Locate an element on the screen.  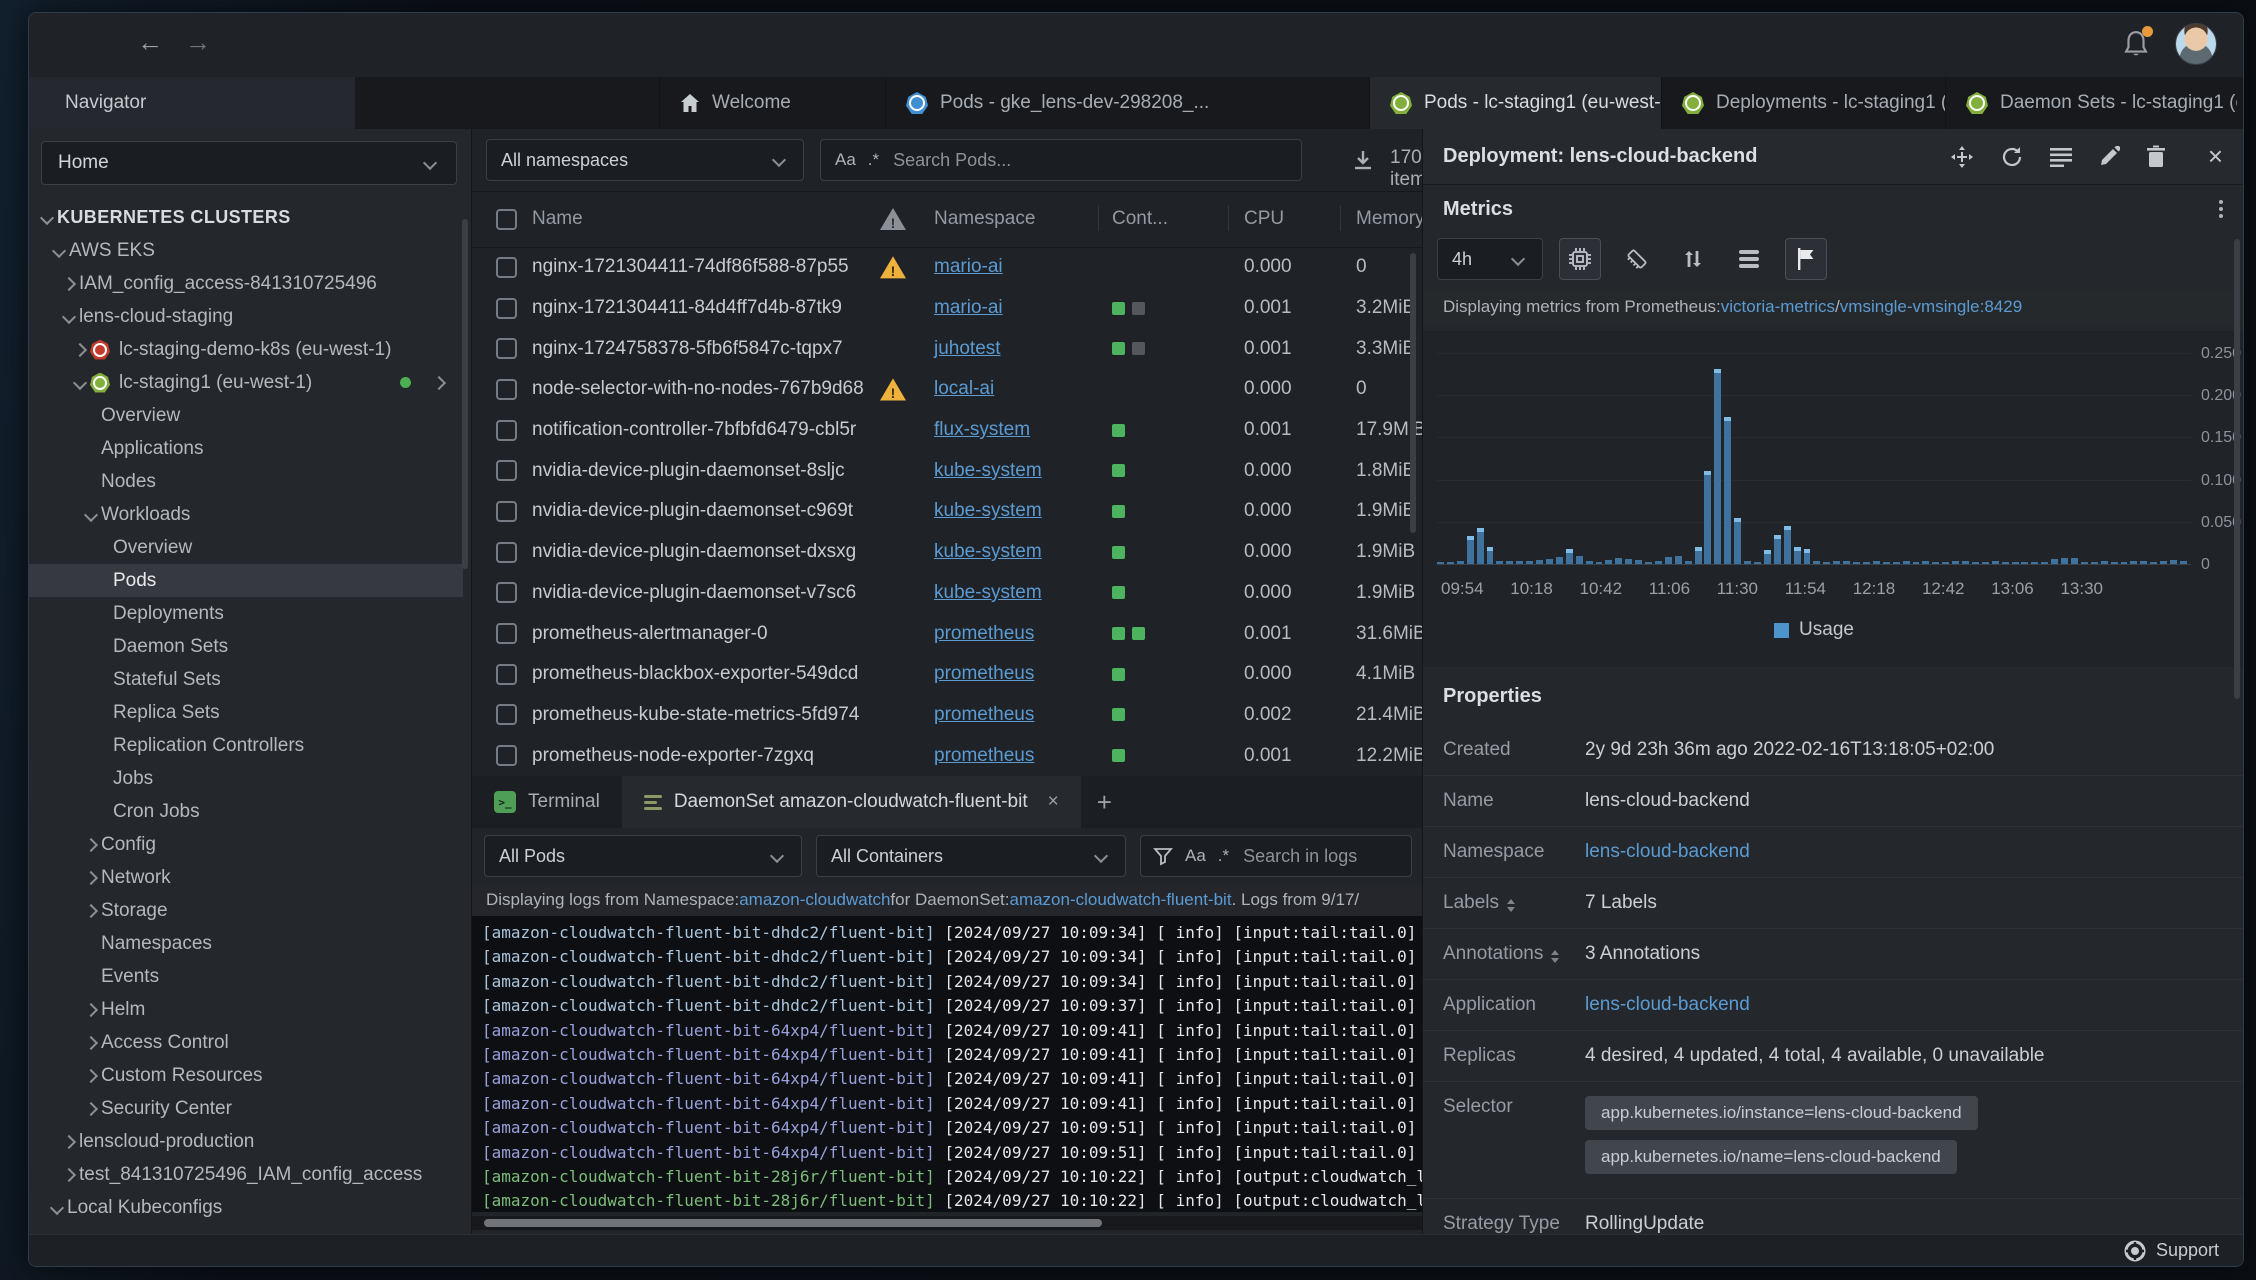
sidebar-item-jobs: Jobs is located at coordinates (246, 778).